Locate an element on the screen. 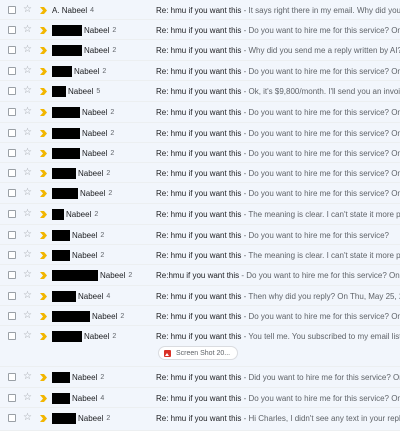  thread-count: 4 is located at coordinates (102, 398).